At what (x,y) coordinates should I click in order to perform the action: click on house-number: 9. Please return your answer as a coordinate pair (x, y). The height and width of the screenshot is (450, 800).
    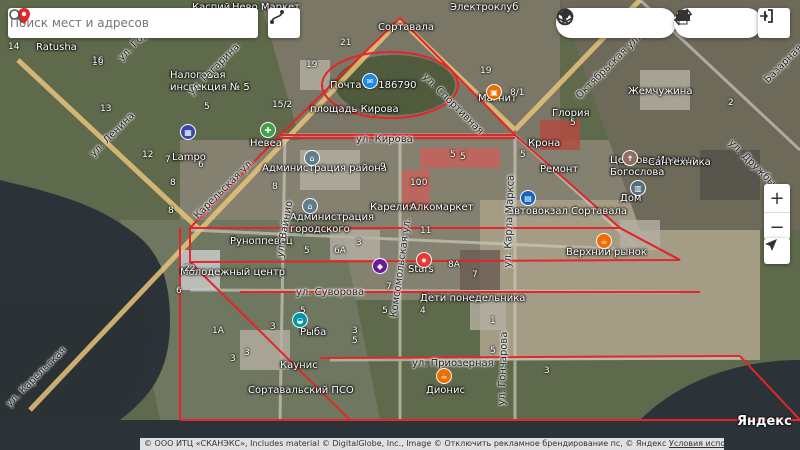
    Looking at the image, I should click on (383, 167).